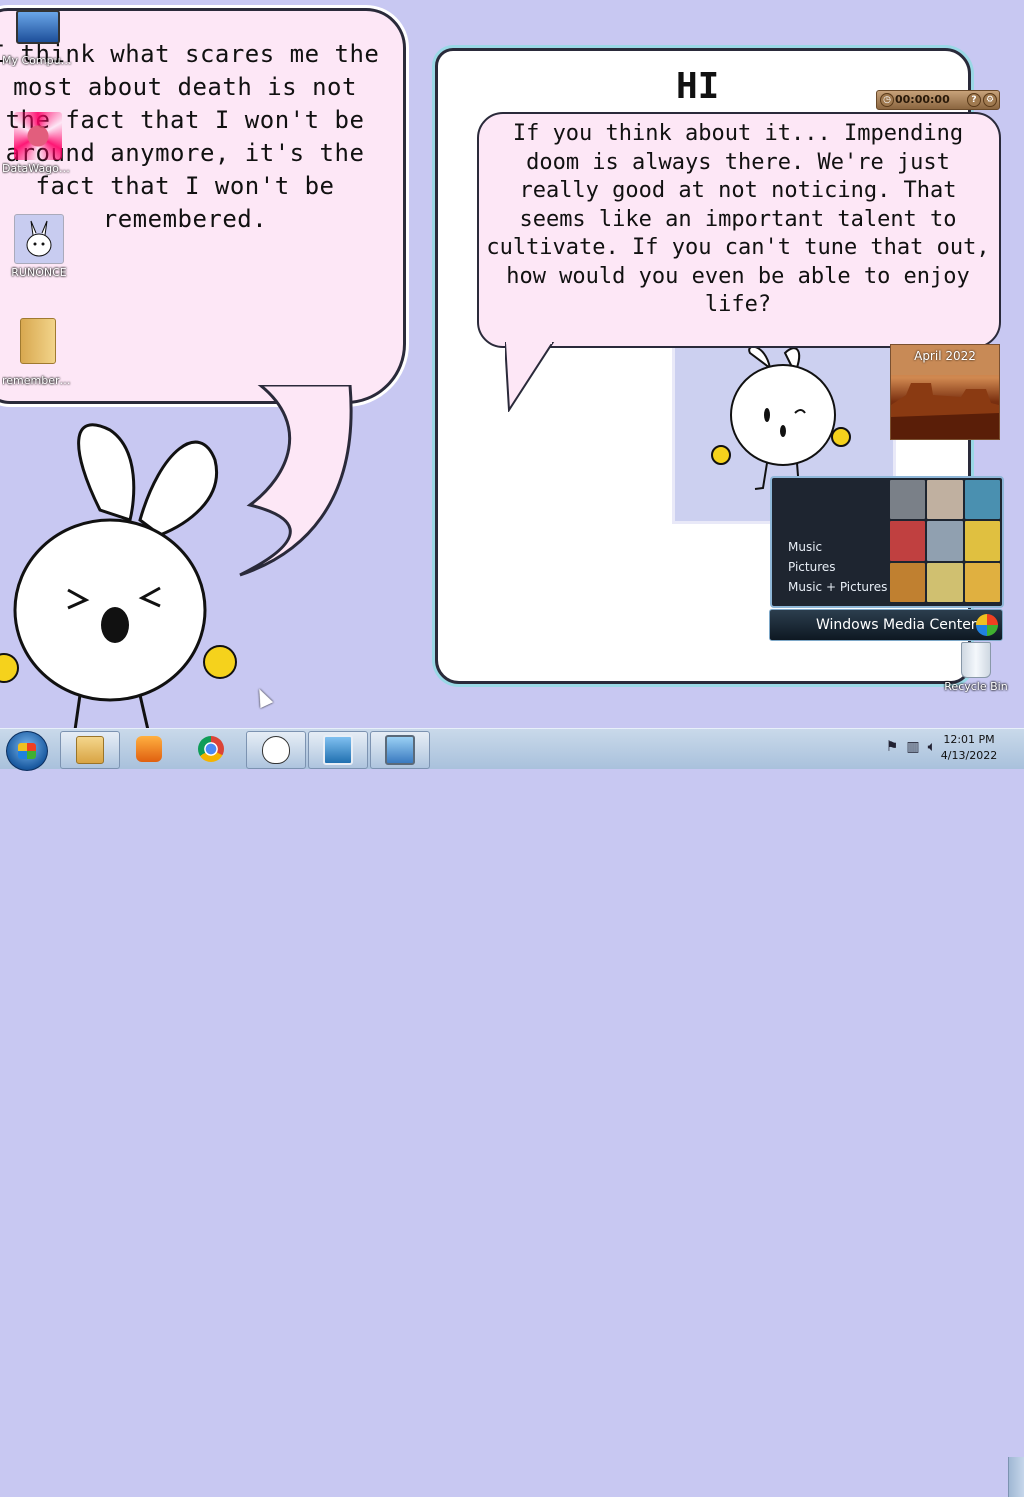  What do you see at coordinates (922, 99) in the screenshot?
I see `stopwatch-time: 00:00:00` at bounding box center [922, 99].